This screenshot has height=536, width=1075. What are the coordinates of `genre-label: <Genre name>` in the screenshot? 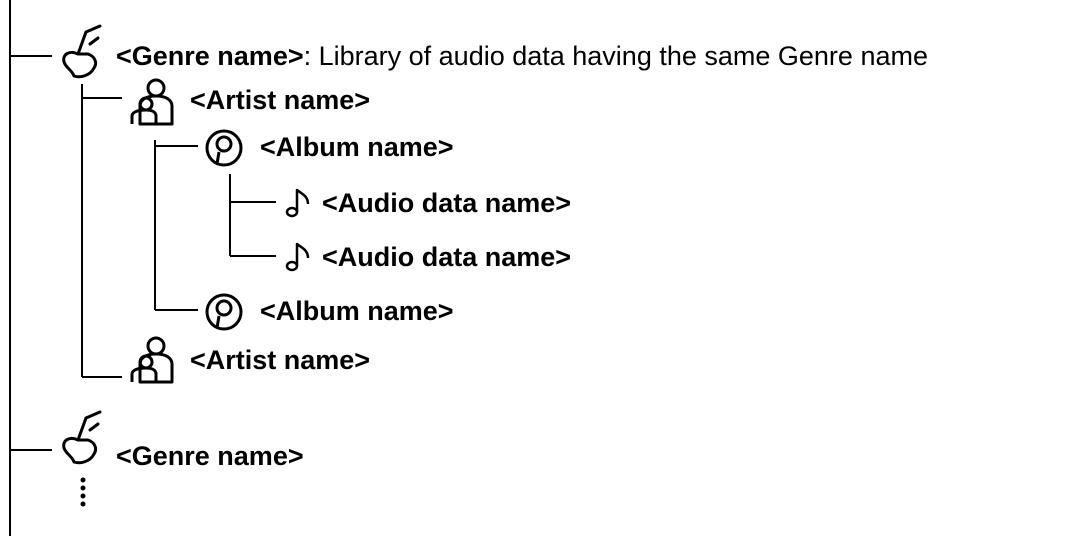 It's located at (210, 456).